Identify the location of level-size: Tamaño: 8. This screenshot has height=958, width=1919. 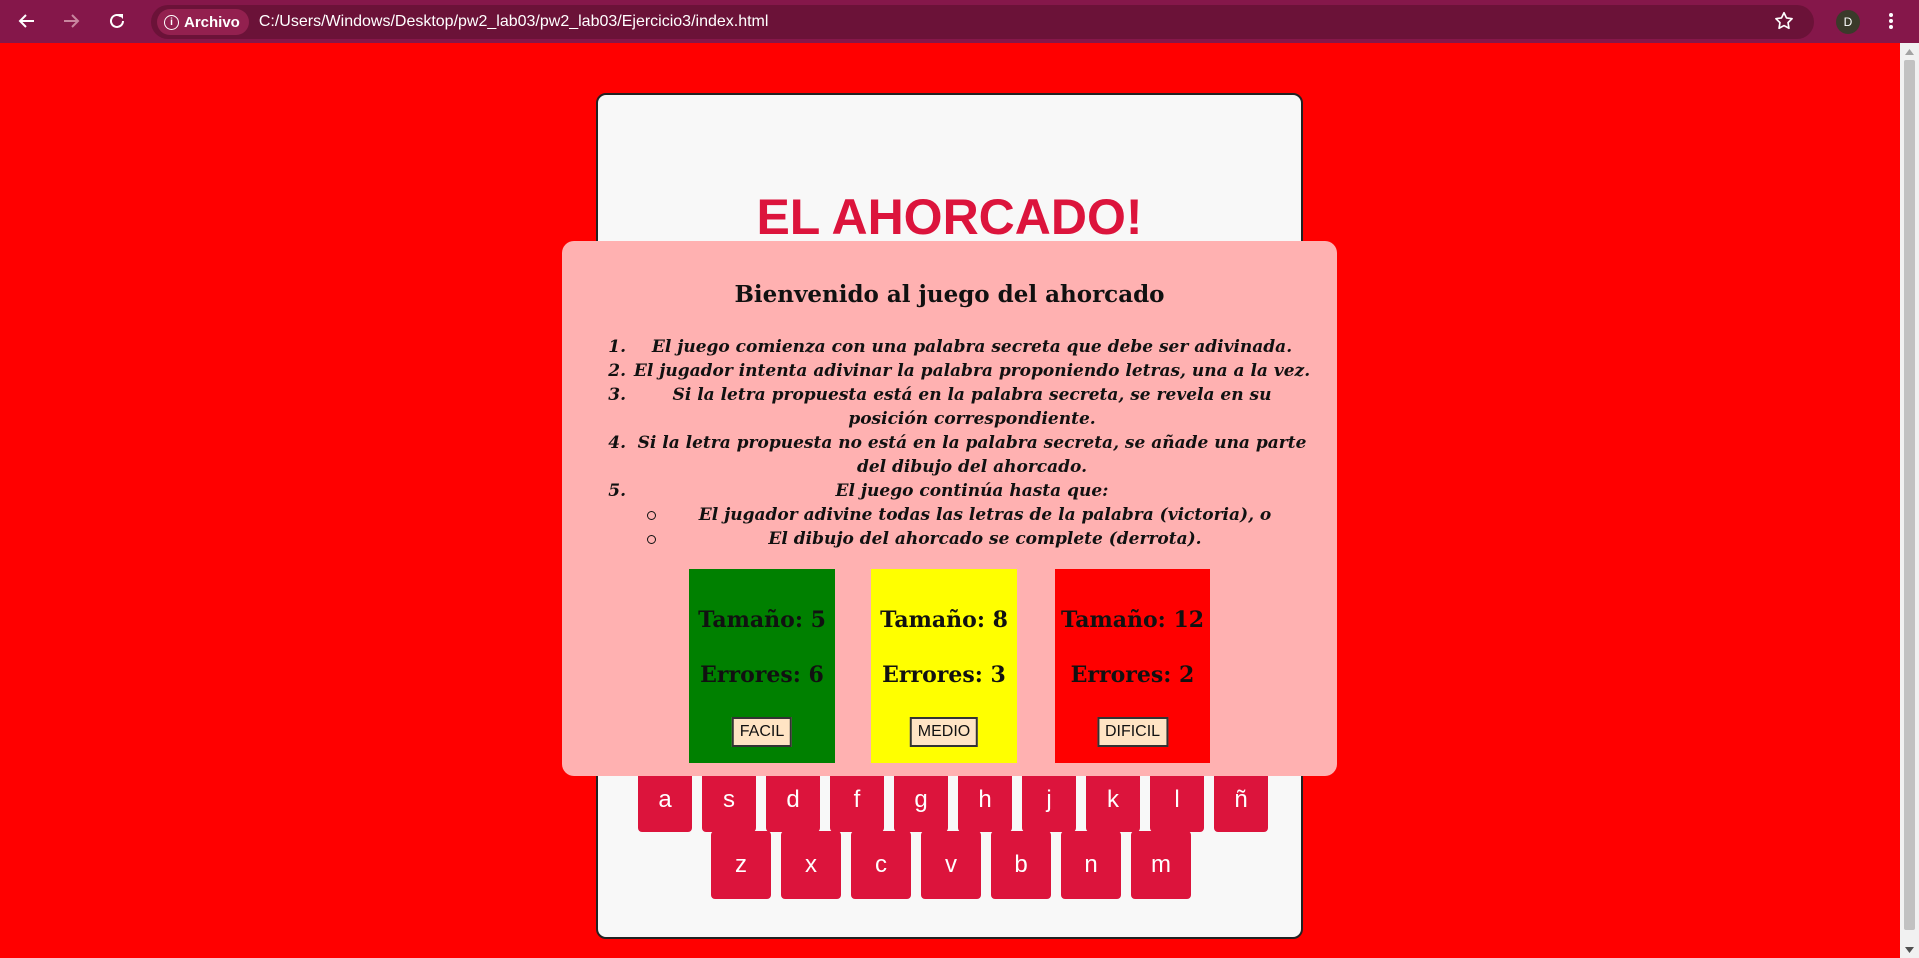
(944, 620).